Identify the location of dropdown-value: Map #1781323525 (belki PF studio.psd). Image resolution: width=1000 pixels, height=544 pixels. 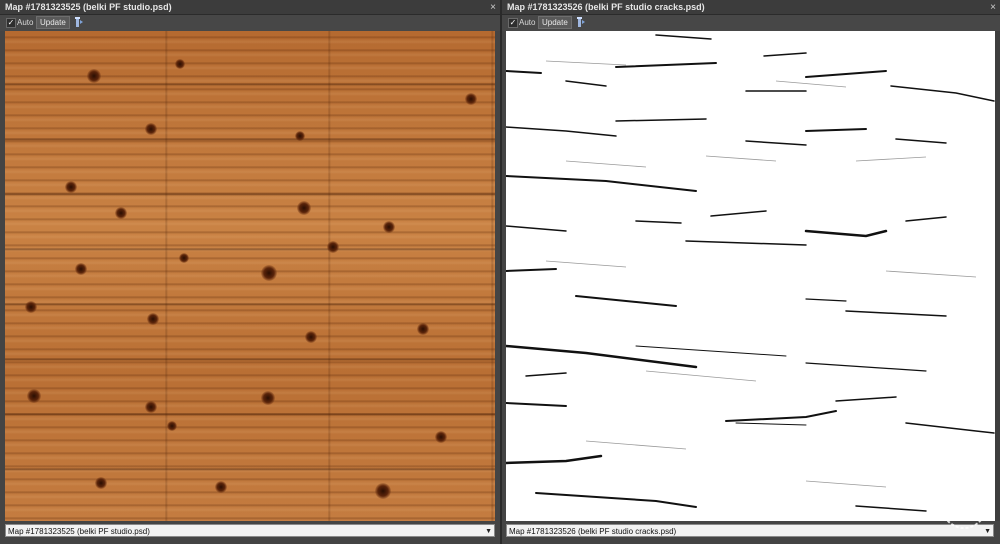
(79, 531).